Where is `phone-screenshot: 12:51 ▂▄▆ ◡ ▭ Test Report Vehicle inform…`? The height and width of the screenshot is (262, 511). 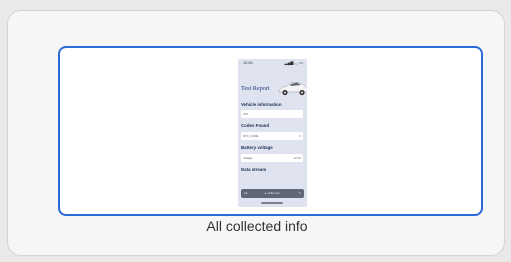 phone-screenshot: 12:51 ▂▄▆ ◡ ▭ Test Report Vehicle inform… is located at coordinates (272, 133).